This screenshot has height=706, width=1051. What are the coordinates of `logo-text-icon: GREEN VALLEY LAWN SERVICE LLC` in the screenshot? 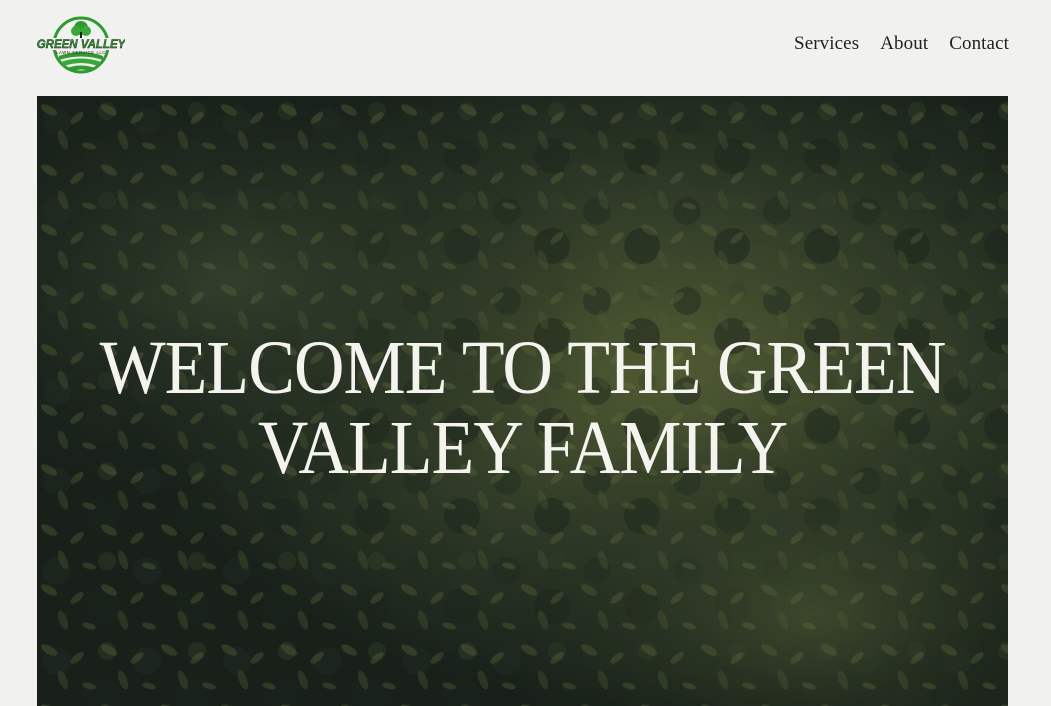 It's located at (81, 47).